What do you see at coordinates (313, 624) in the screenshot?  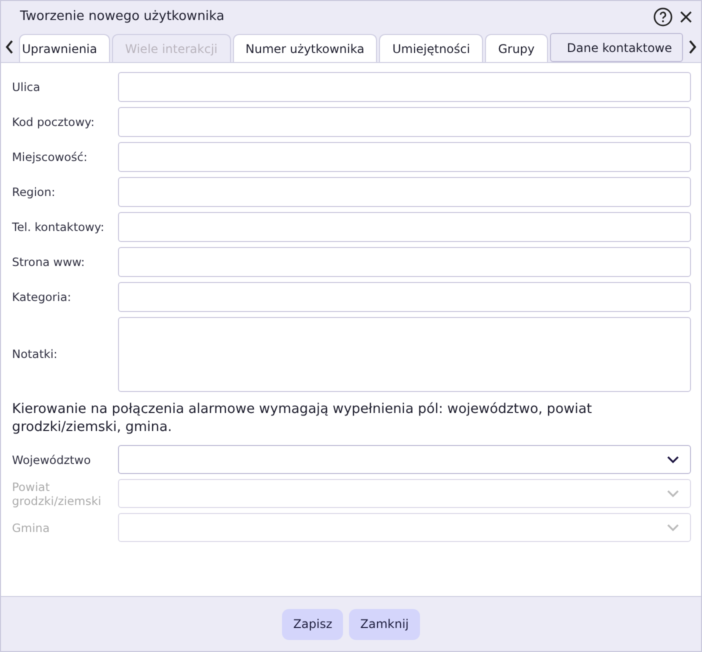 I see `footer-button: Zapisz` at bounding box center [313, 624].